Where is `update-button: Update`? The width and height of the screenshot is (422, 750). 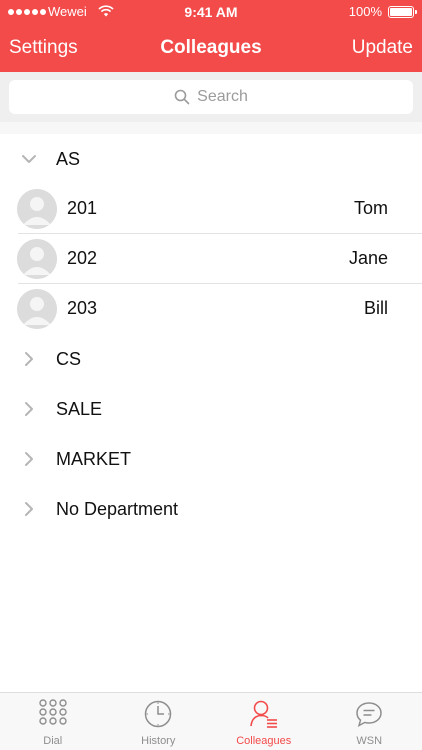
update-button: Update is located at coordinates (382, 48).